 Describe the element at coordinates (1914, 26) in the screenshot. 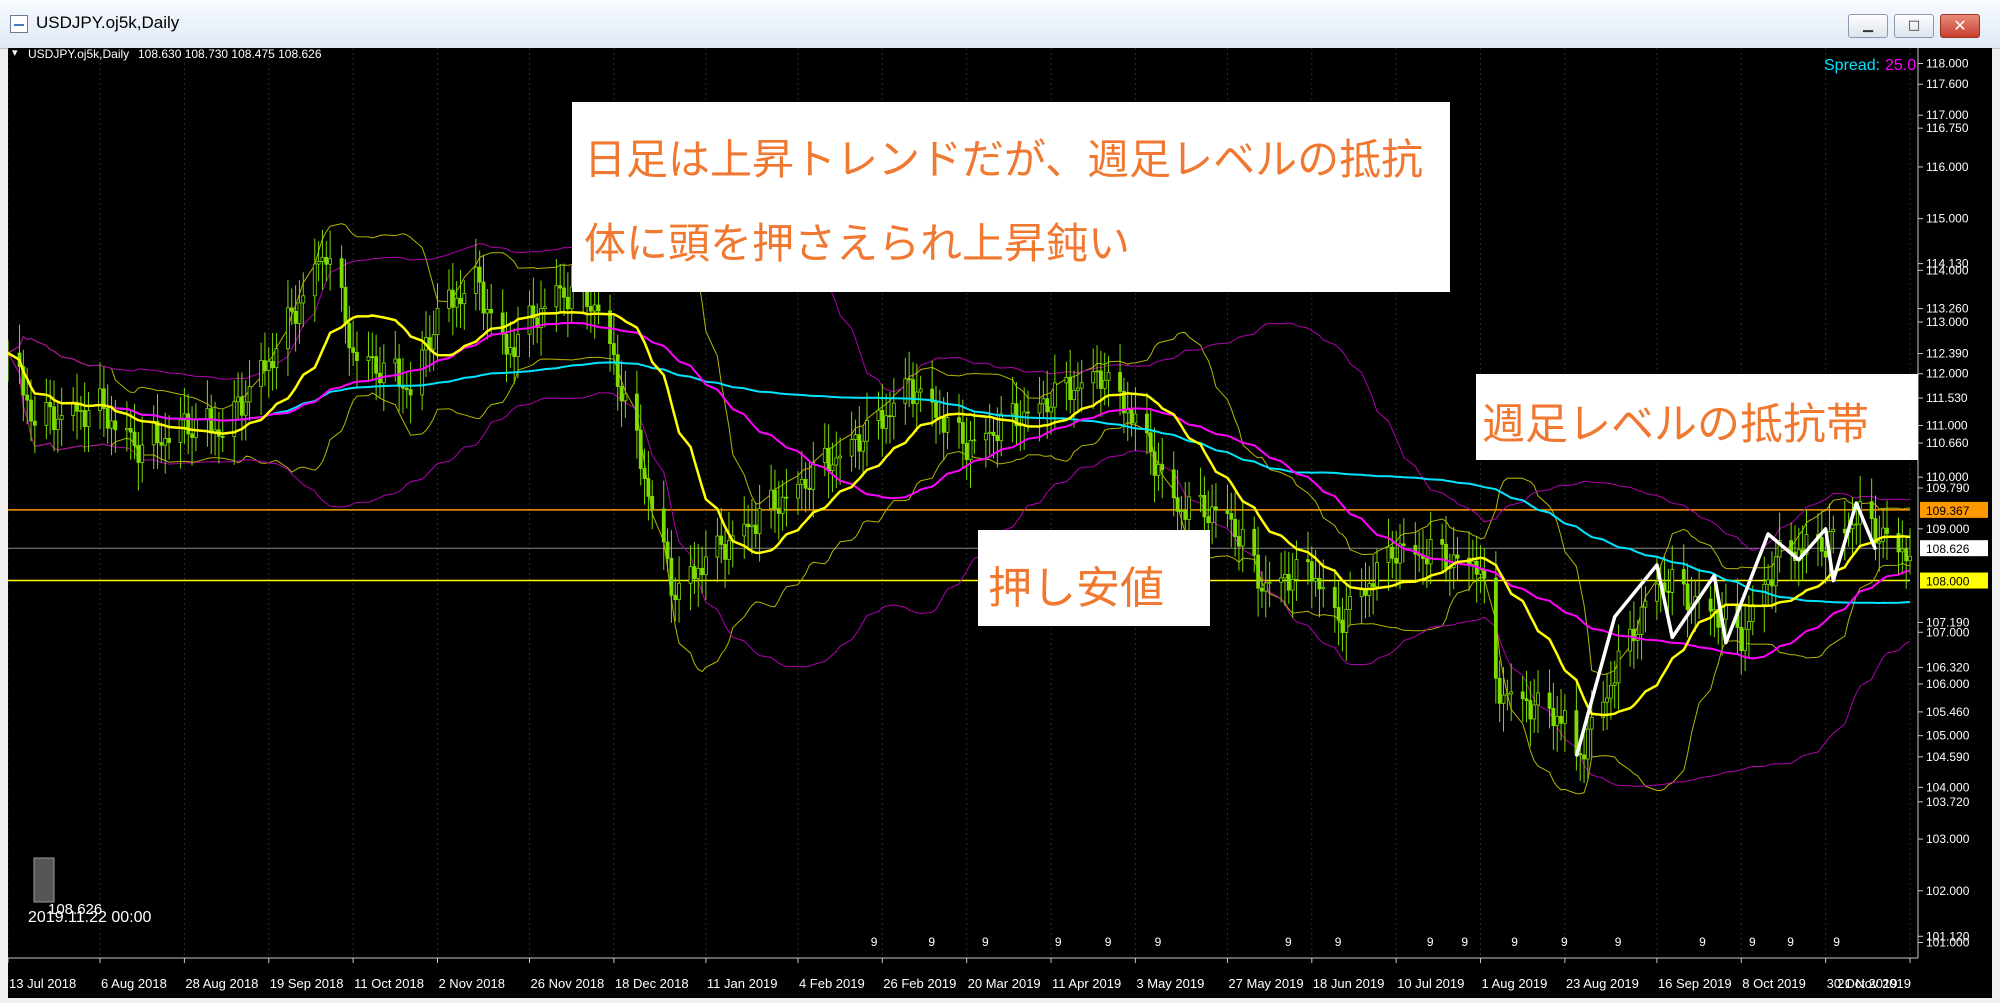

I see `maximize-button: □` at that location.